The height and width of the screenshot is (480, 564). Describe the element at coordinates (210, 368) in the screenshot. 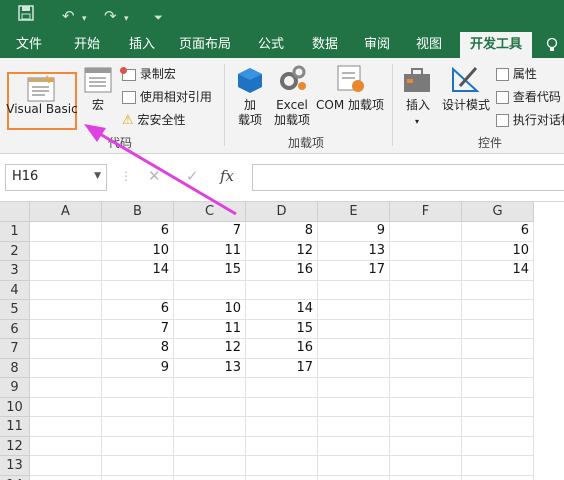

I see `cell: 13` at that location.